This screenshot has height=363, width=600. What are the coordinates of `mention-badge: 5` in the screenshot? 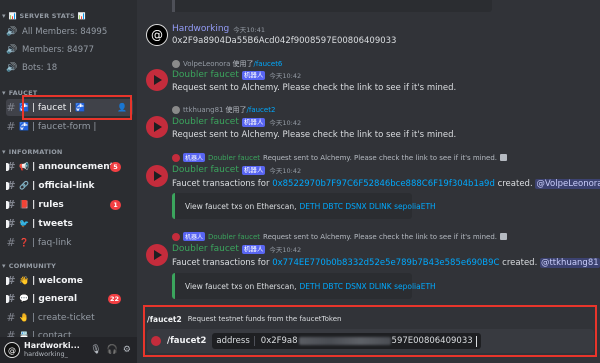 It's located at (115, 166).